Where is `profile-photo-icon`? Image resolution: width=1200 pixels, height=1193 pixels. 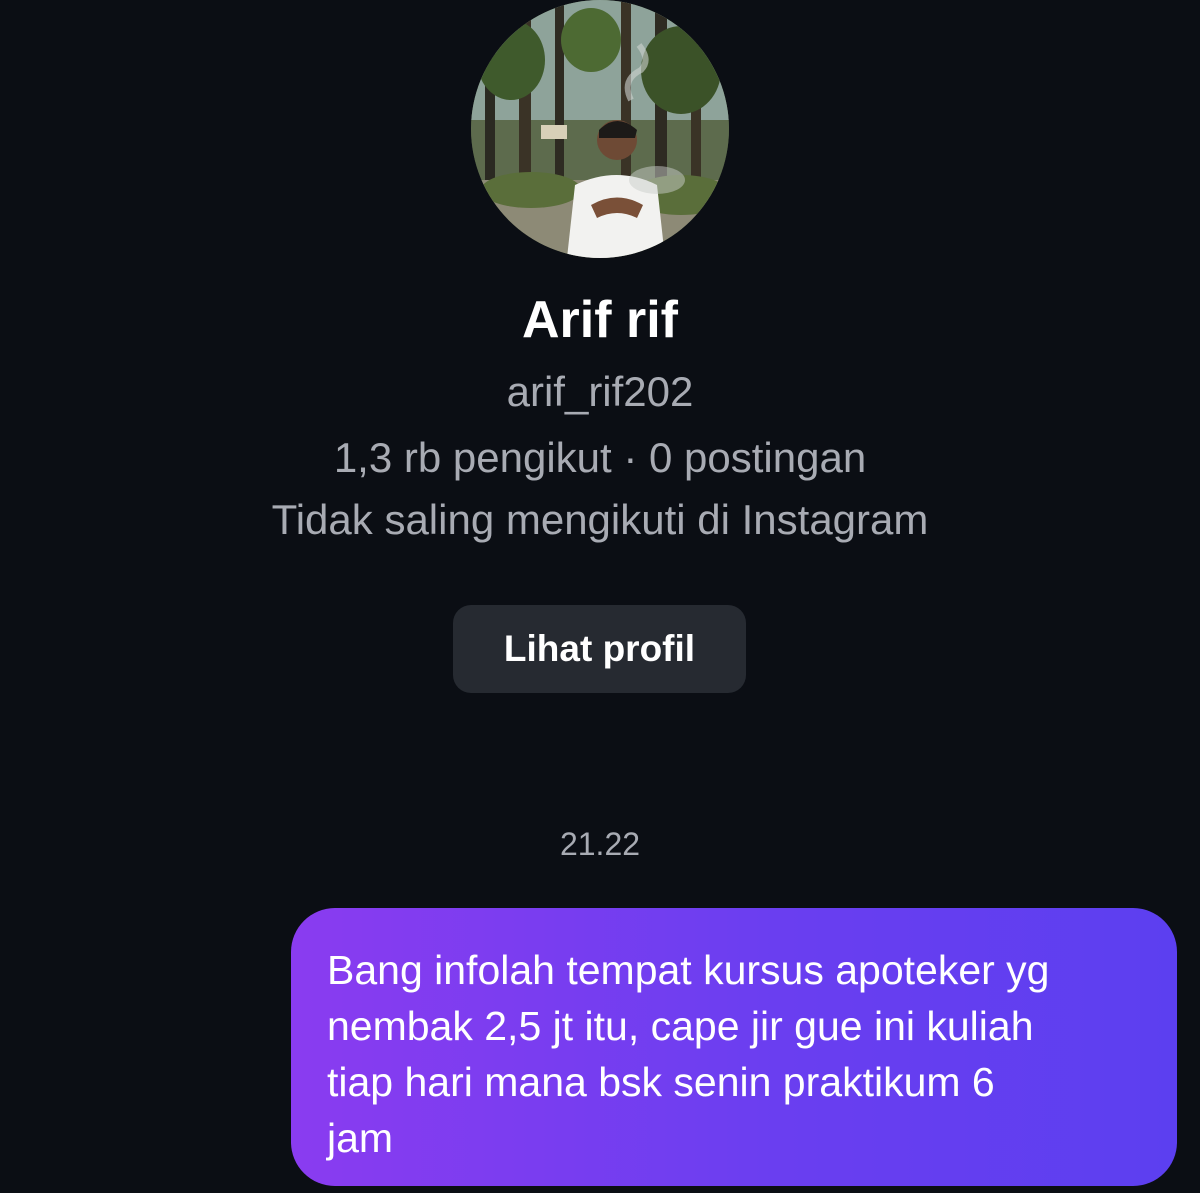
profile-photo-icon is located at coordinates (600, 129).